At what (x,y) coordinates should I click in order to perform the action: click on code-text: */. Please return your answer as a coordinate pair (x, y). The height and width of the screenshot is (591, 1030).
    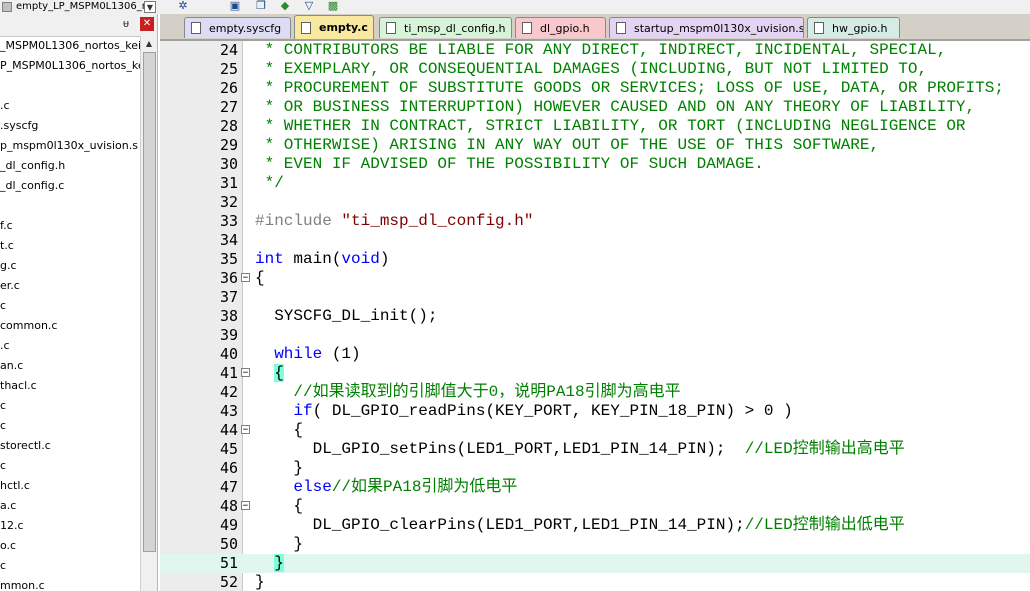
    Looking at the image, I should click on (269, 183).